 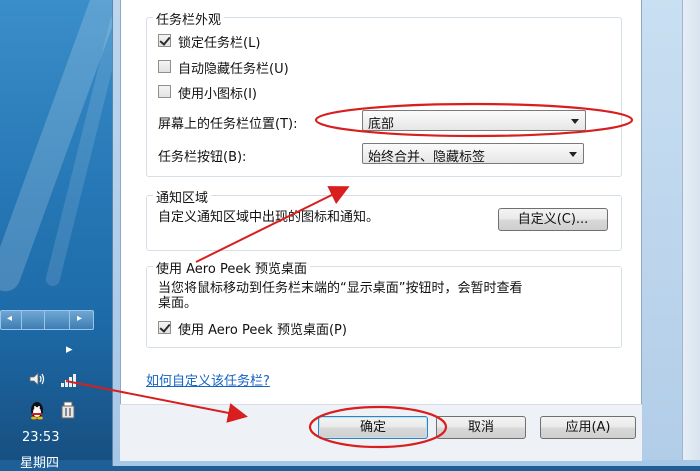 I want to click on notification-description: 自定义通知区域中出现的图标和通知。, so click(x=269, y=217).